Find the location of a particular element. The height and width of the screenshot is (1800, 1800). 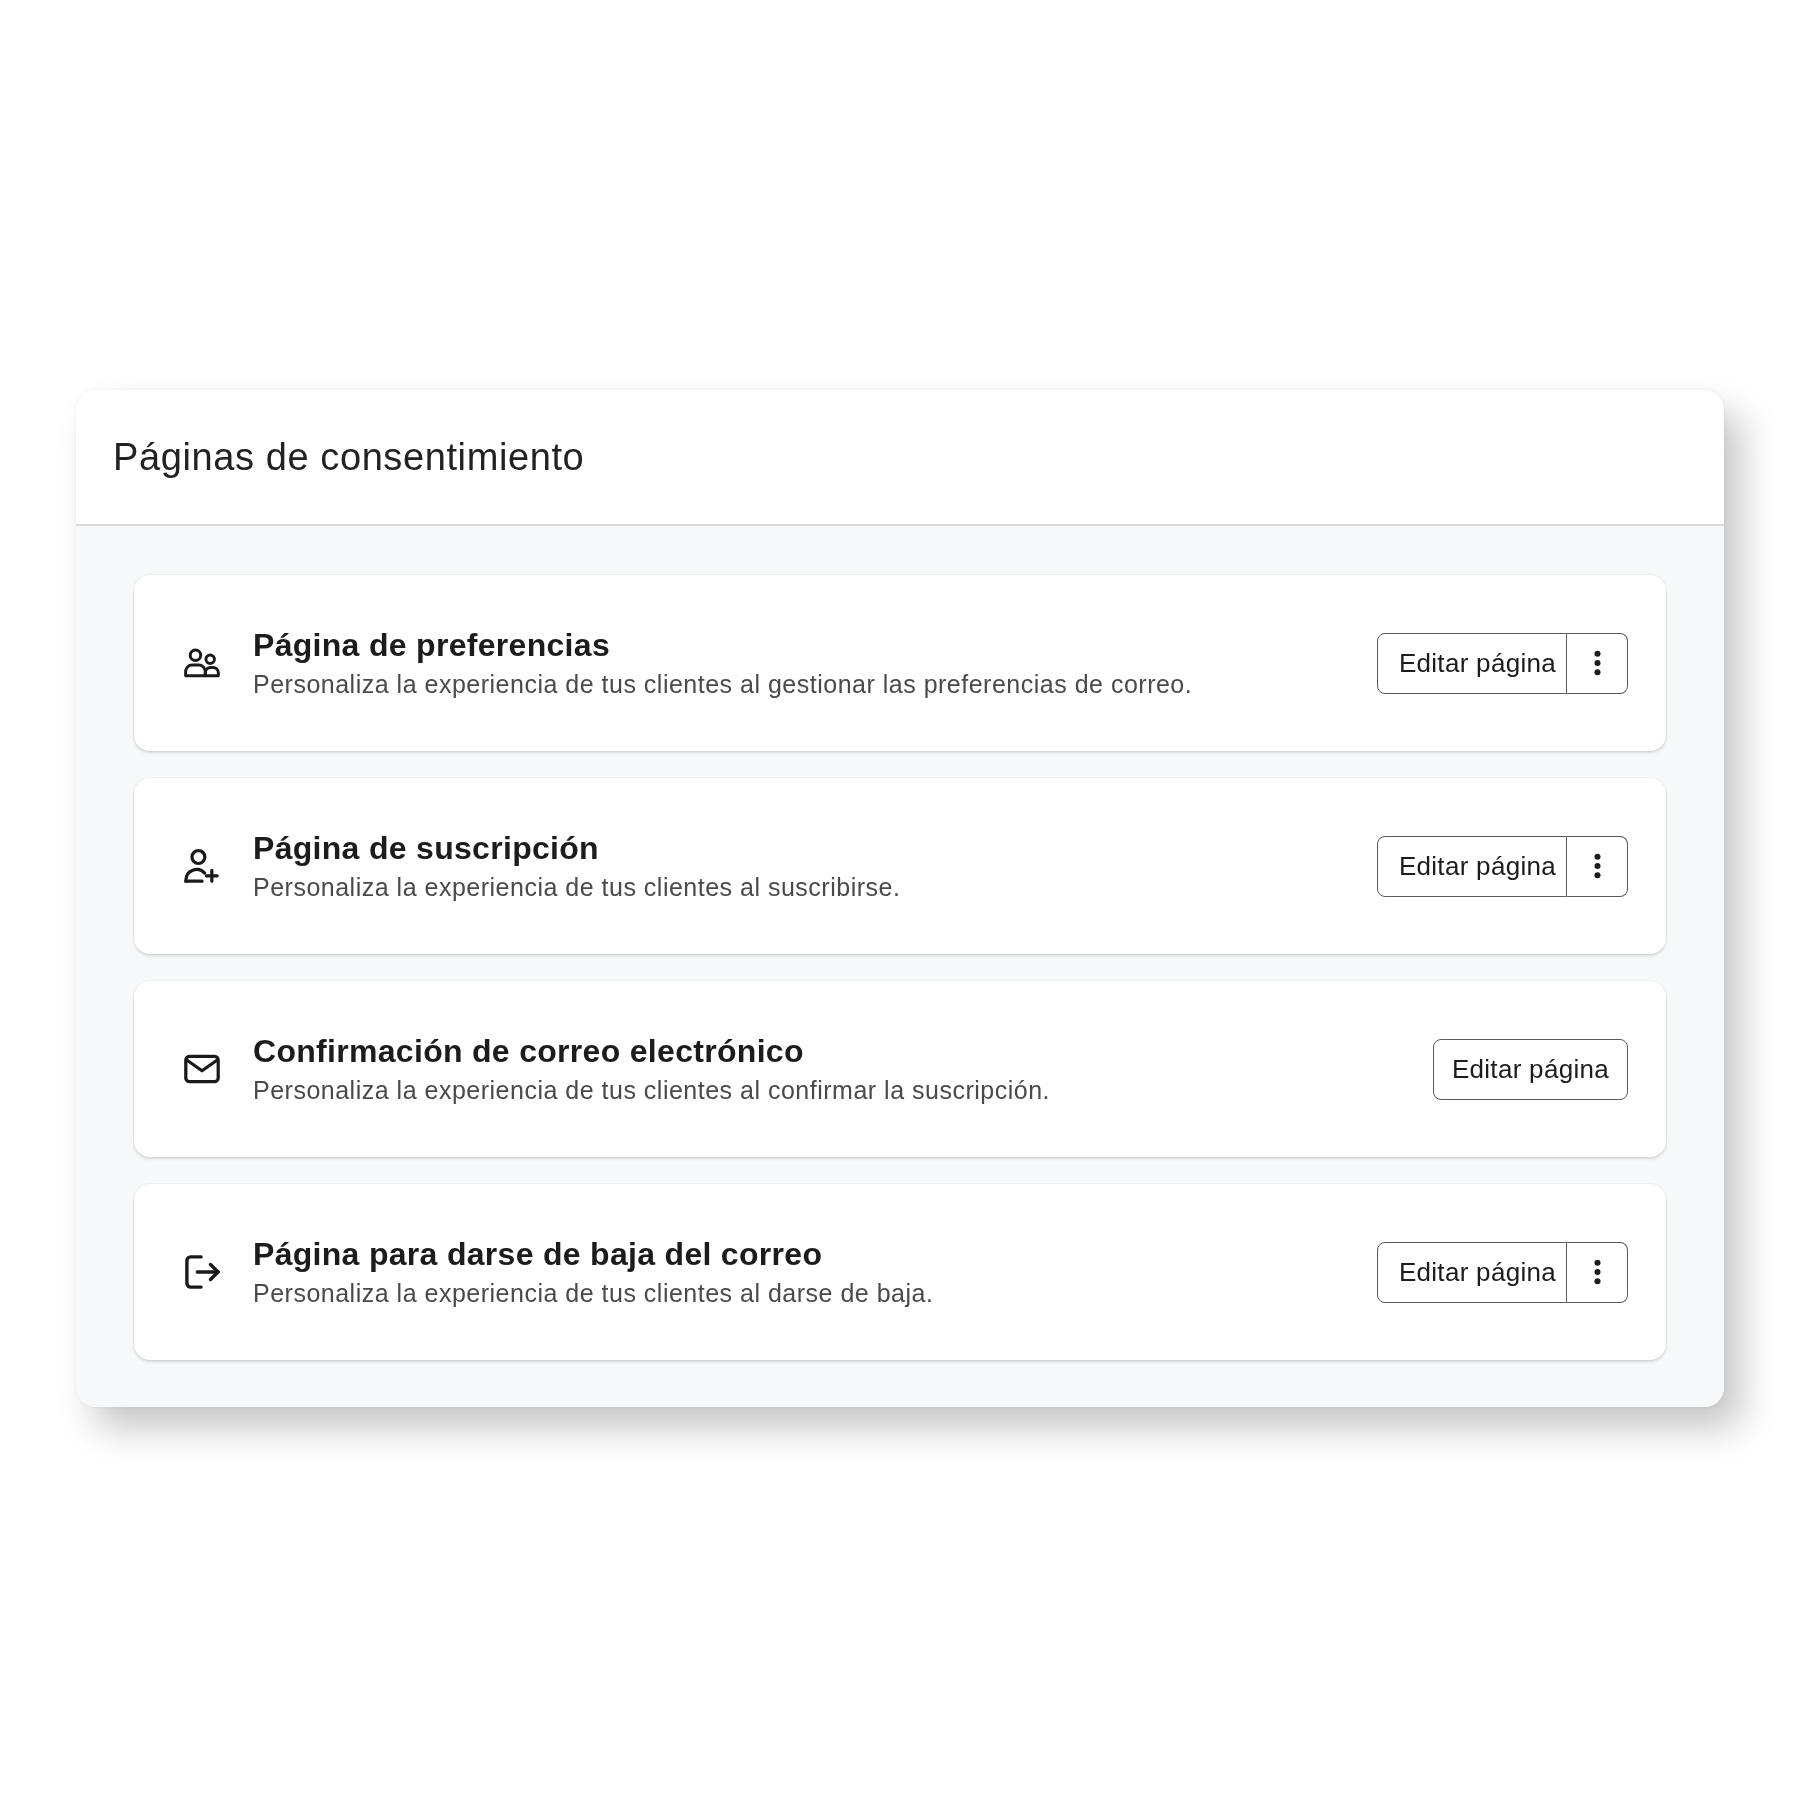

card-description: Personaliza la experiencia de tus clientes al darse de baja. is located at coordinates (594, 1293).